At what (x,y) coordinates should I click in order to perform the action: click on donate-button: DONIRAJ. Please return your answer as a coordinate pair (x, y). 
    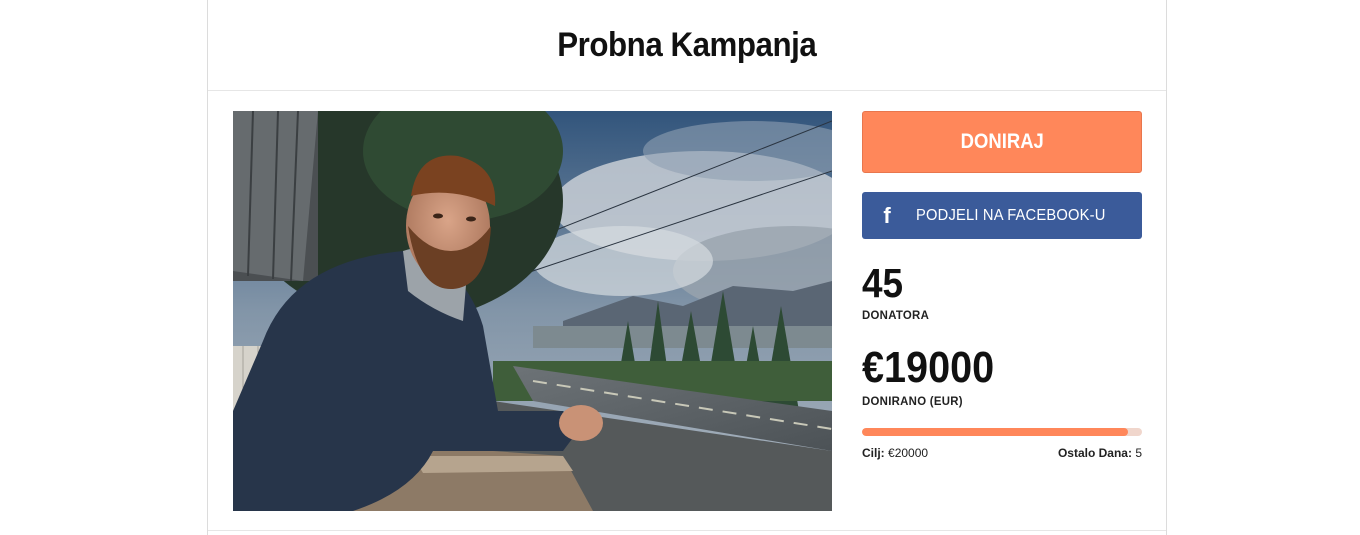
    Looking at the image, I should click on (1002, 142).